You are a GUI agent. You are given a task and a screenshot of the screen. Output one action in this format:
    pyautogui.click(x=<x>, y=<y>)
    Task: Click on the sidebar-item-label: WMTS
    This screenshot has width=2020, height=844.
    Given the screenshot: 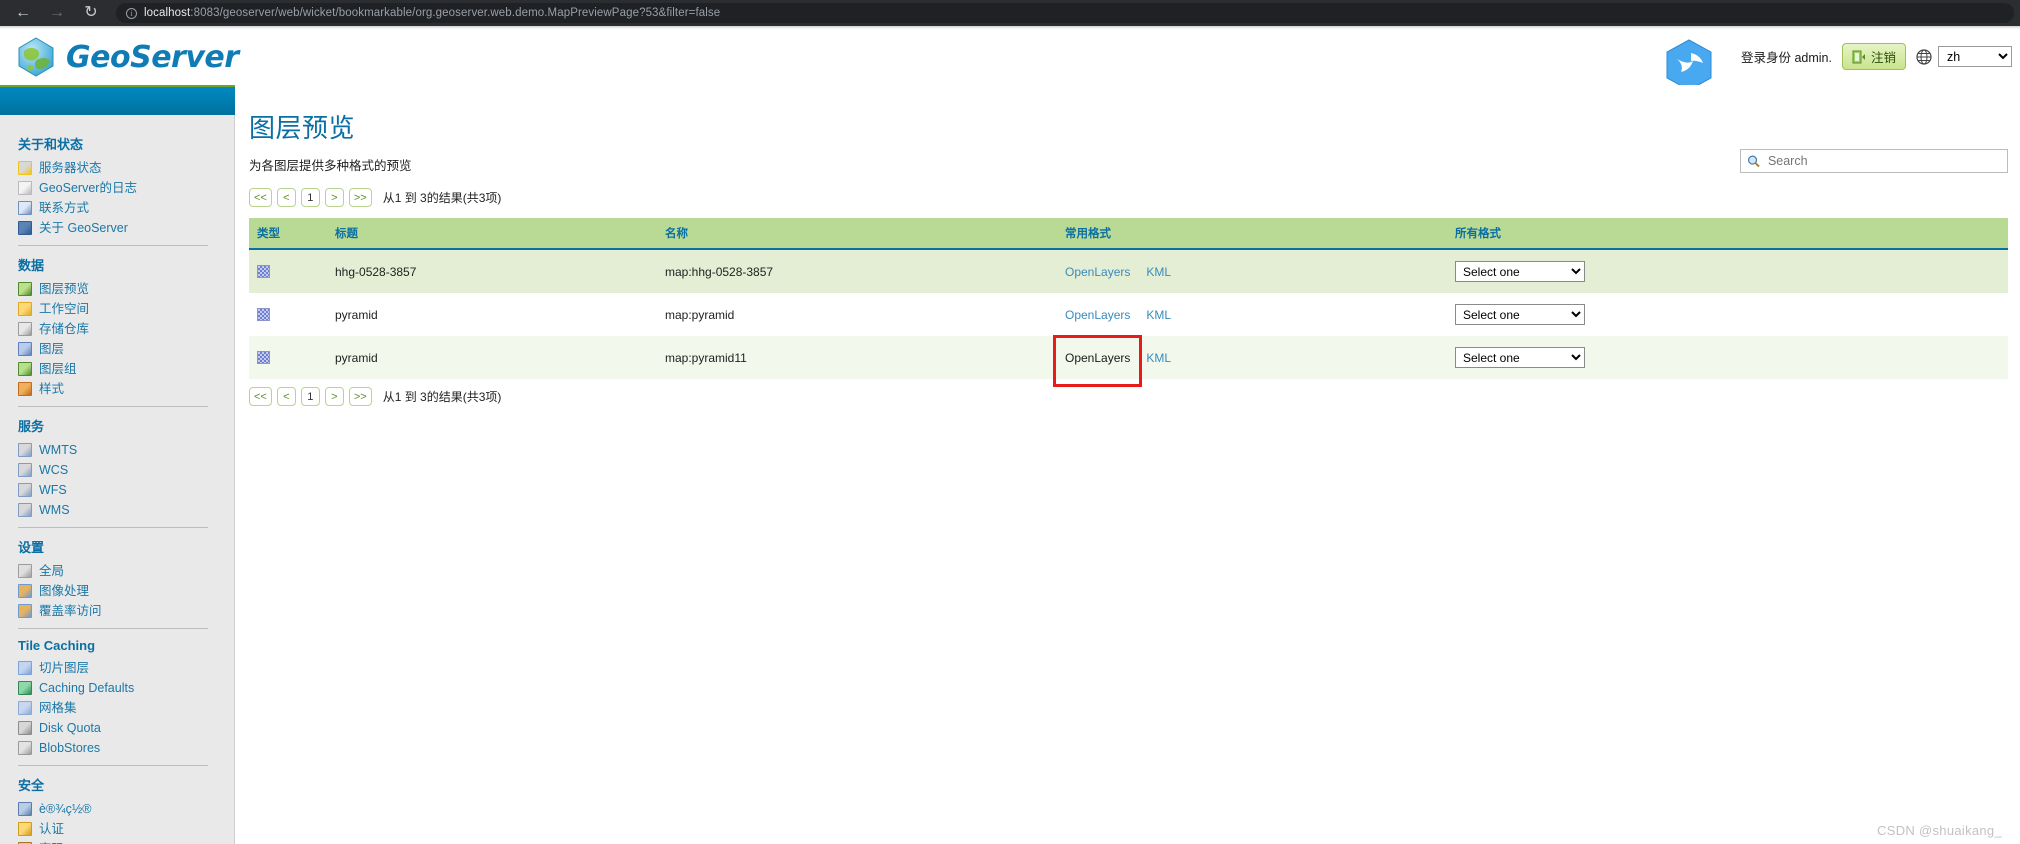 What is the action you would take?
    pyautogui.click(x=58, y=450)
    